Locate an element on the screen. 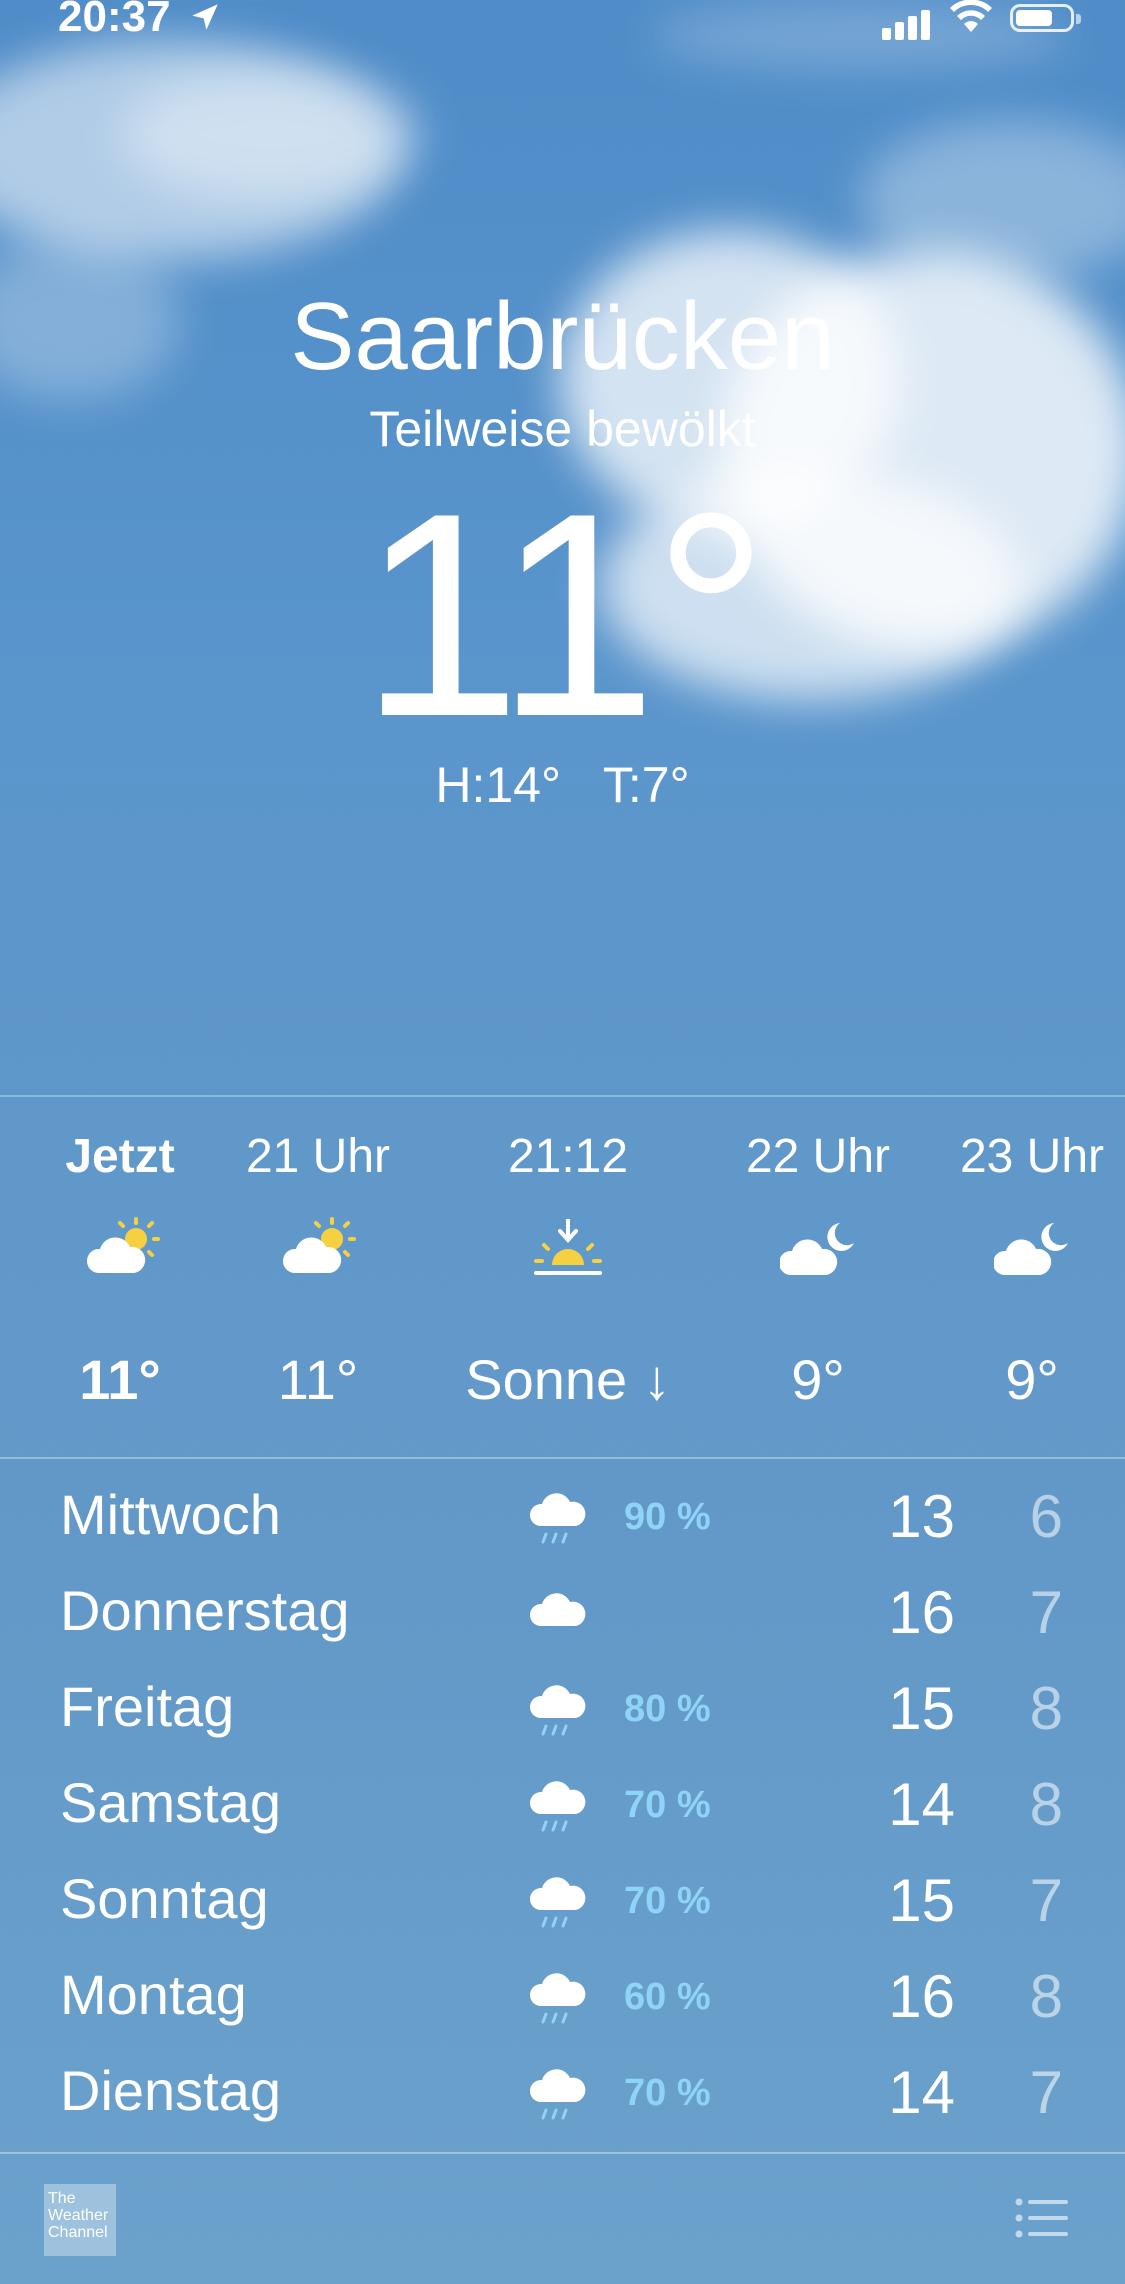 The width and height of the screenshot is (1125, 2284). battery-icon is located at coordinates (1045, 18).